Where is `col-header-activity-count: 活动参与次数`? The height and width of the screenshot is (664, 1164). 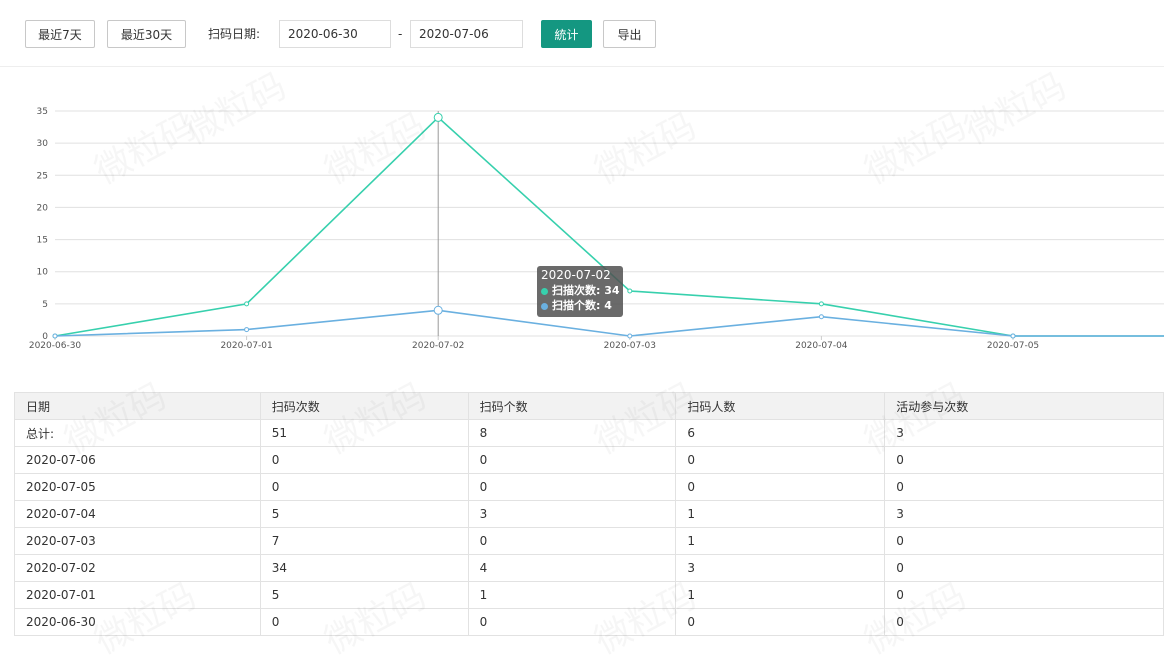 col-header-activity-count: 活动参与次数 is located at coordinates (1024, 406).